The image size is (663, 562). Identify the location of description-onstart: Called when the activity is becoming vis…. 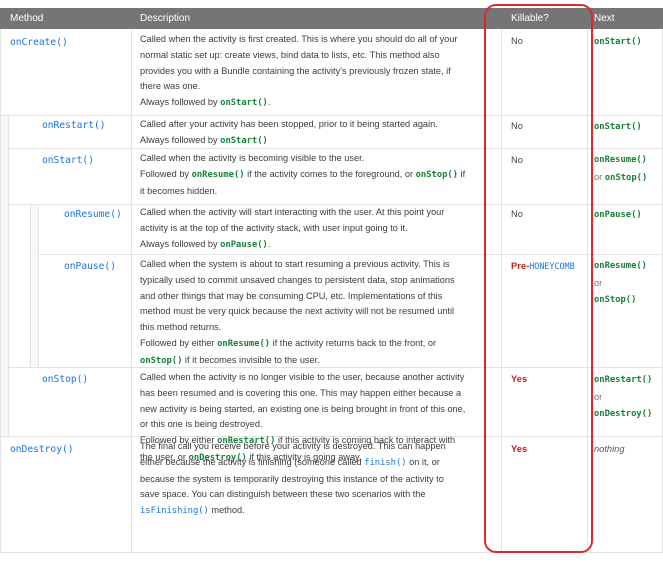
(303, 174).